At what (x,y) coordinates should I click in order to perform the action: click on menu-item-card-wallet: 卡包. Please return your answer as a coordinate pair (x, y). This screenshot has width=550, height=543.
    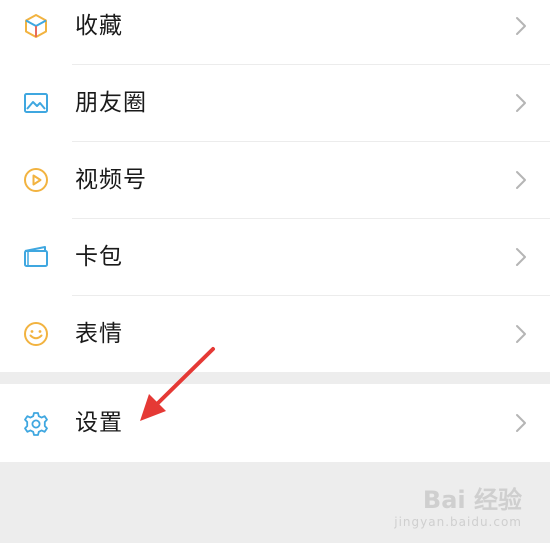
    Looking at the image, I should click on (275, 257).